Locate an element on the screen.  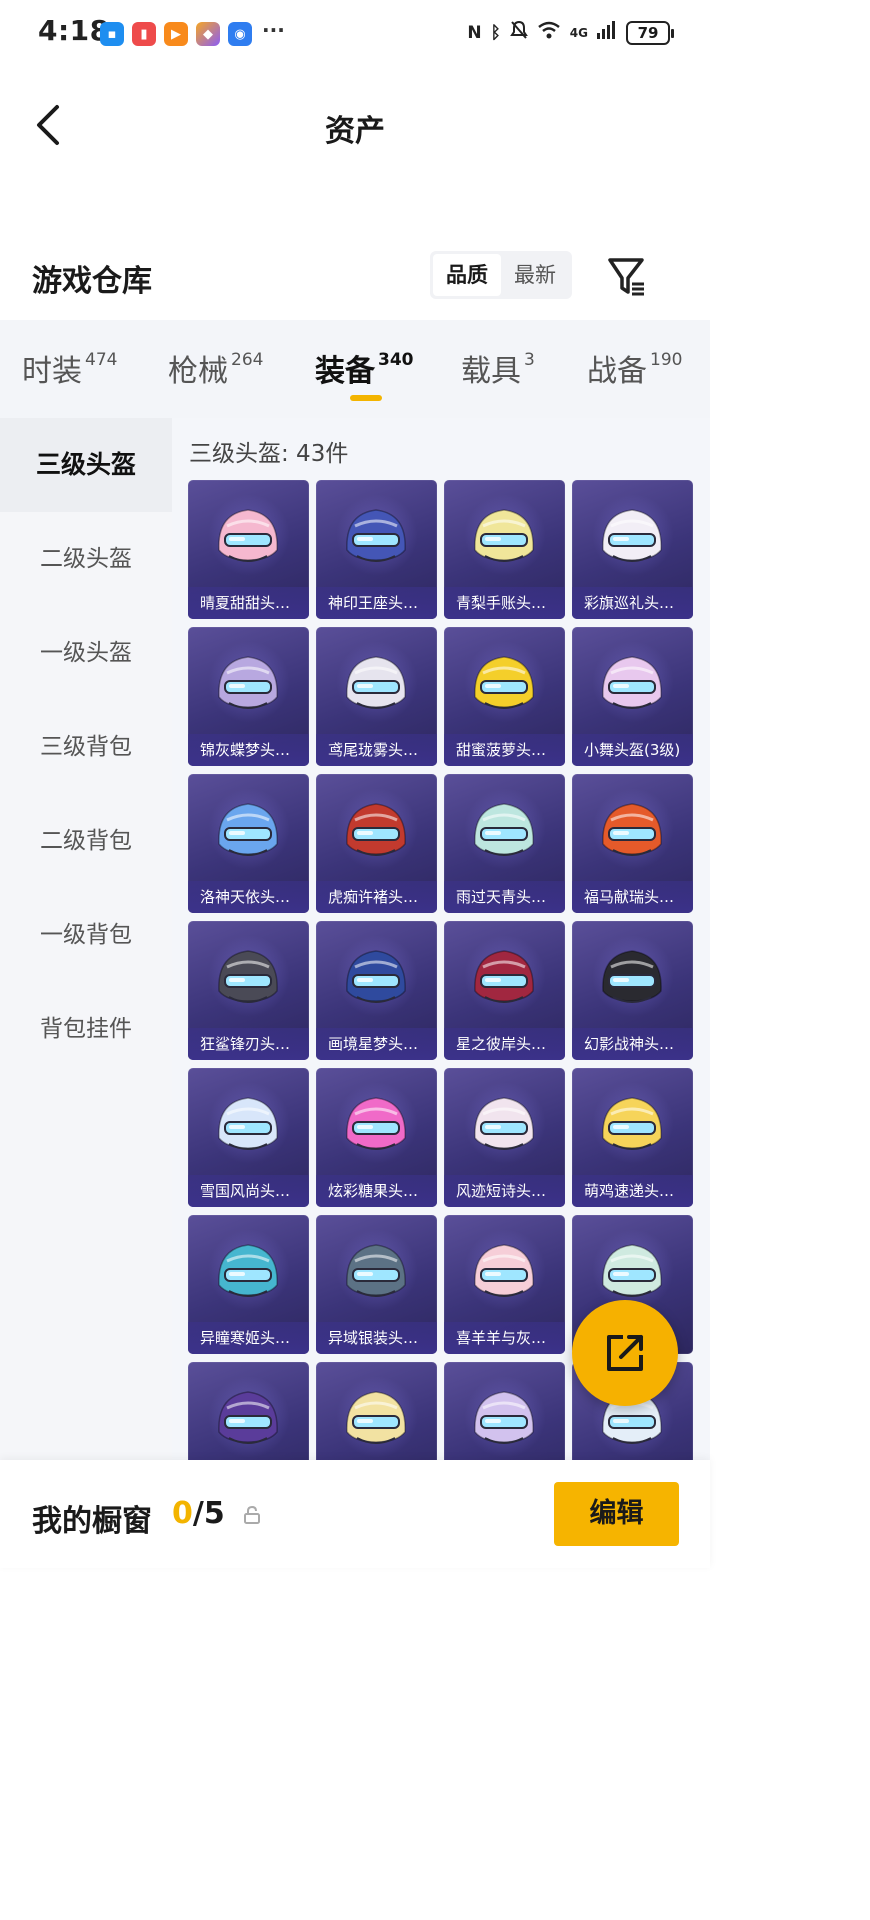
category-tabs: 时装 474 枪械 264 装备 340 载具 3 战备 190 is located at coordinates (355, 369).